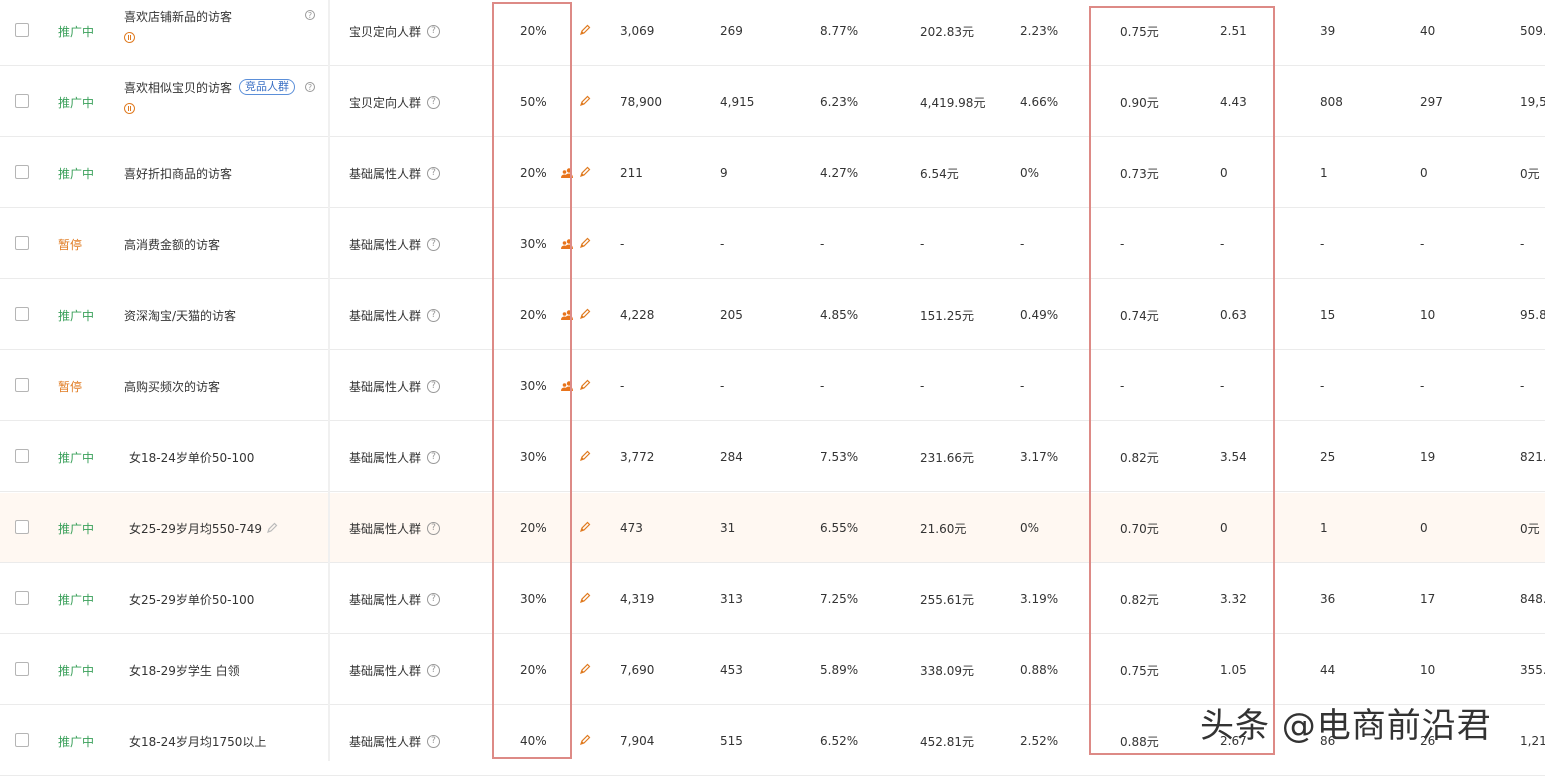  I want to click on metric-cell: 7.25%, so click(839, 599).